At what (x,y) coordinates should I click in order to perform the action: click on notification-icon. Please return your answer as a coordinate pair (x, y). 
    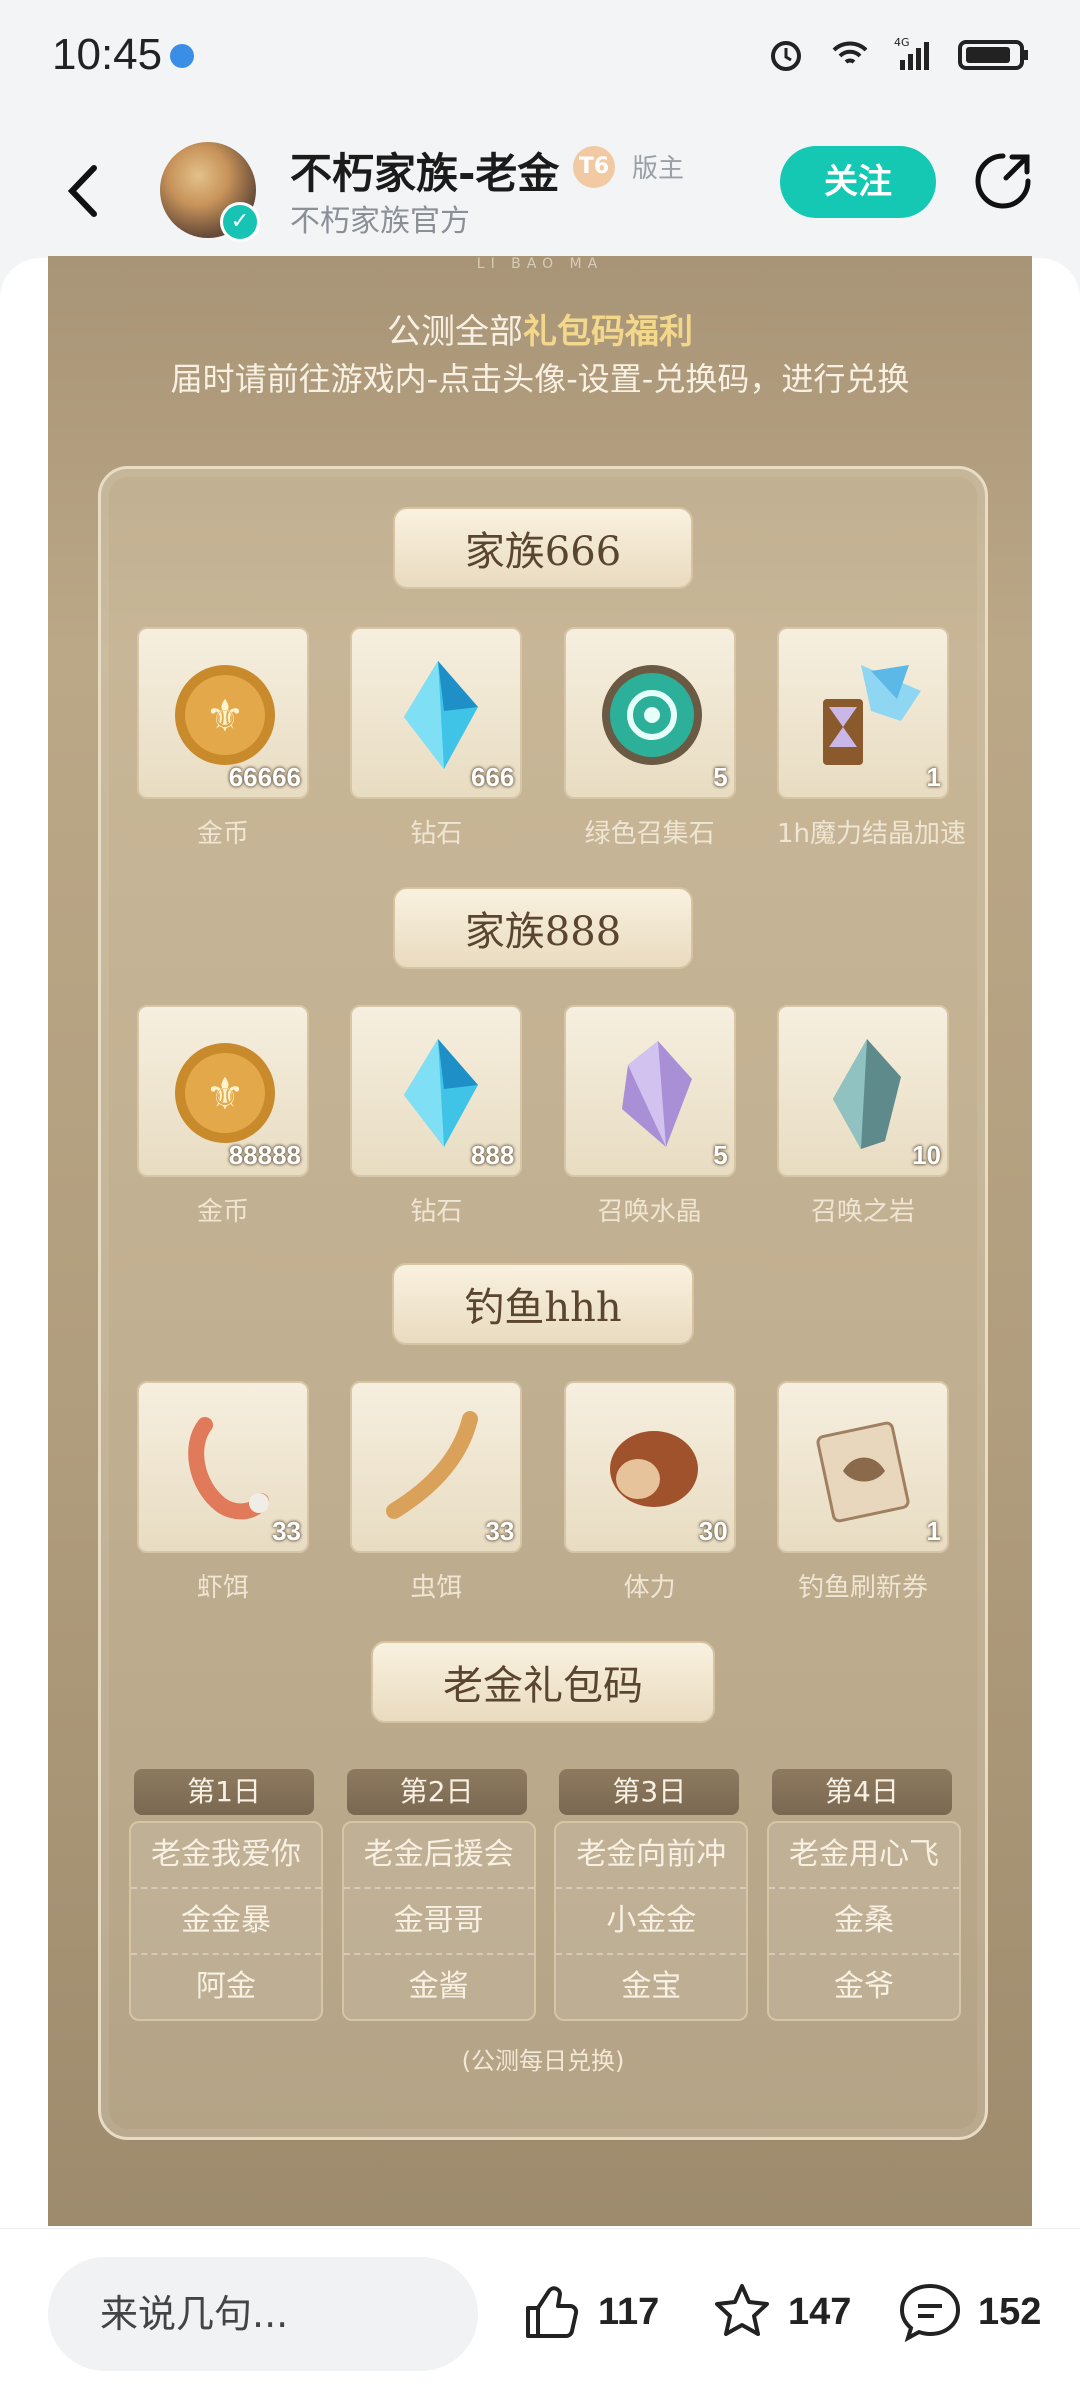
    Looking at the image, I should click on (182, 56).